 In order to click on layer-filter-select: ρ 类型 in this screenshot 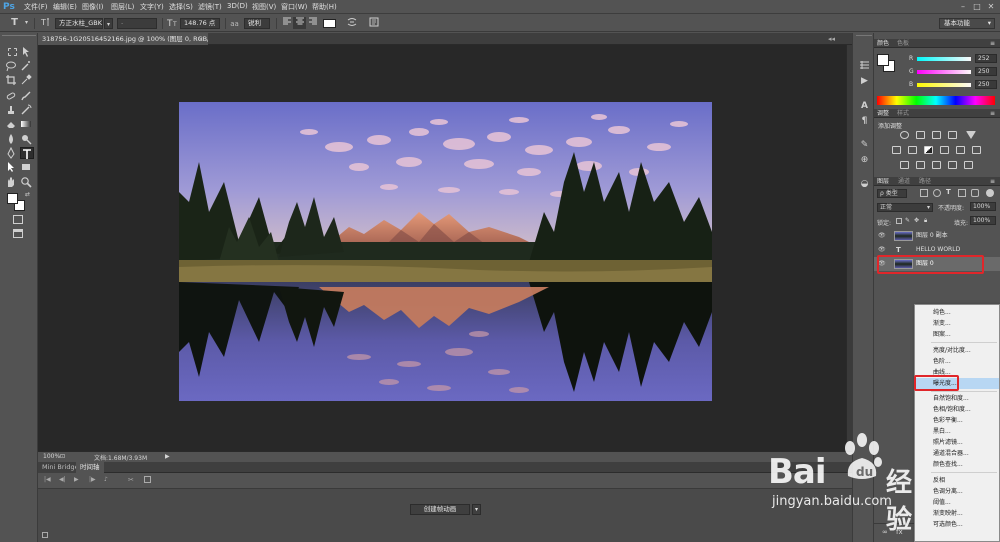, I will do `click(892, 193)`.